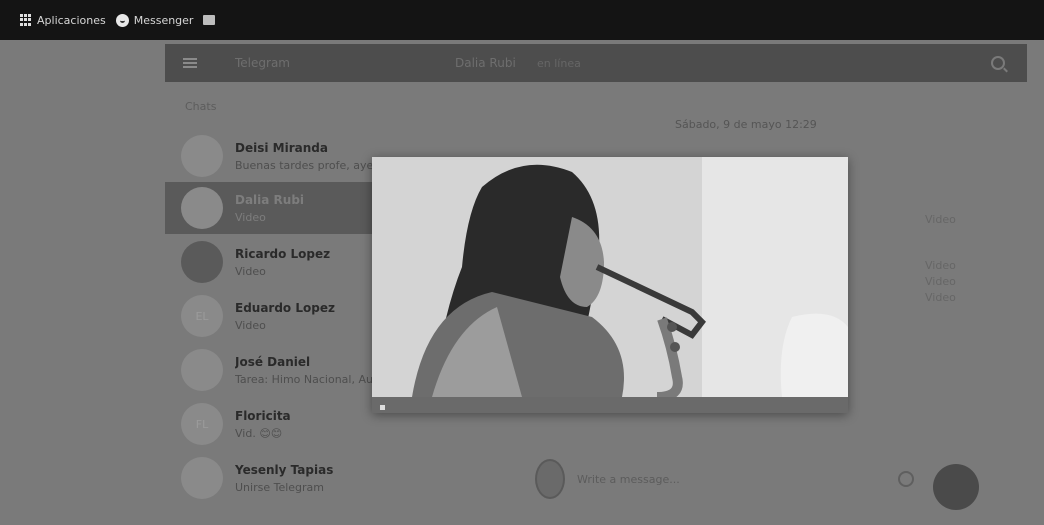  I want to click on chat-preview: Vid. 😊😊, so click(259, 433).